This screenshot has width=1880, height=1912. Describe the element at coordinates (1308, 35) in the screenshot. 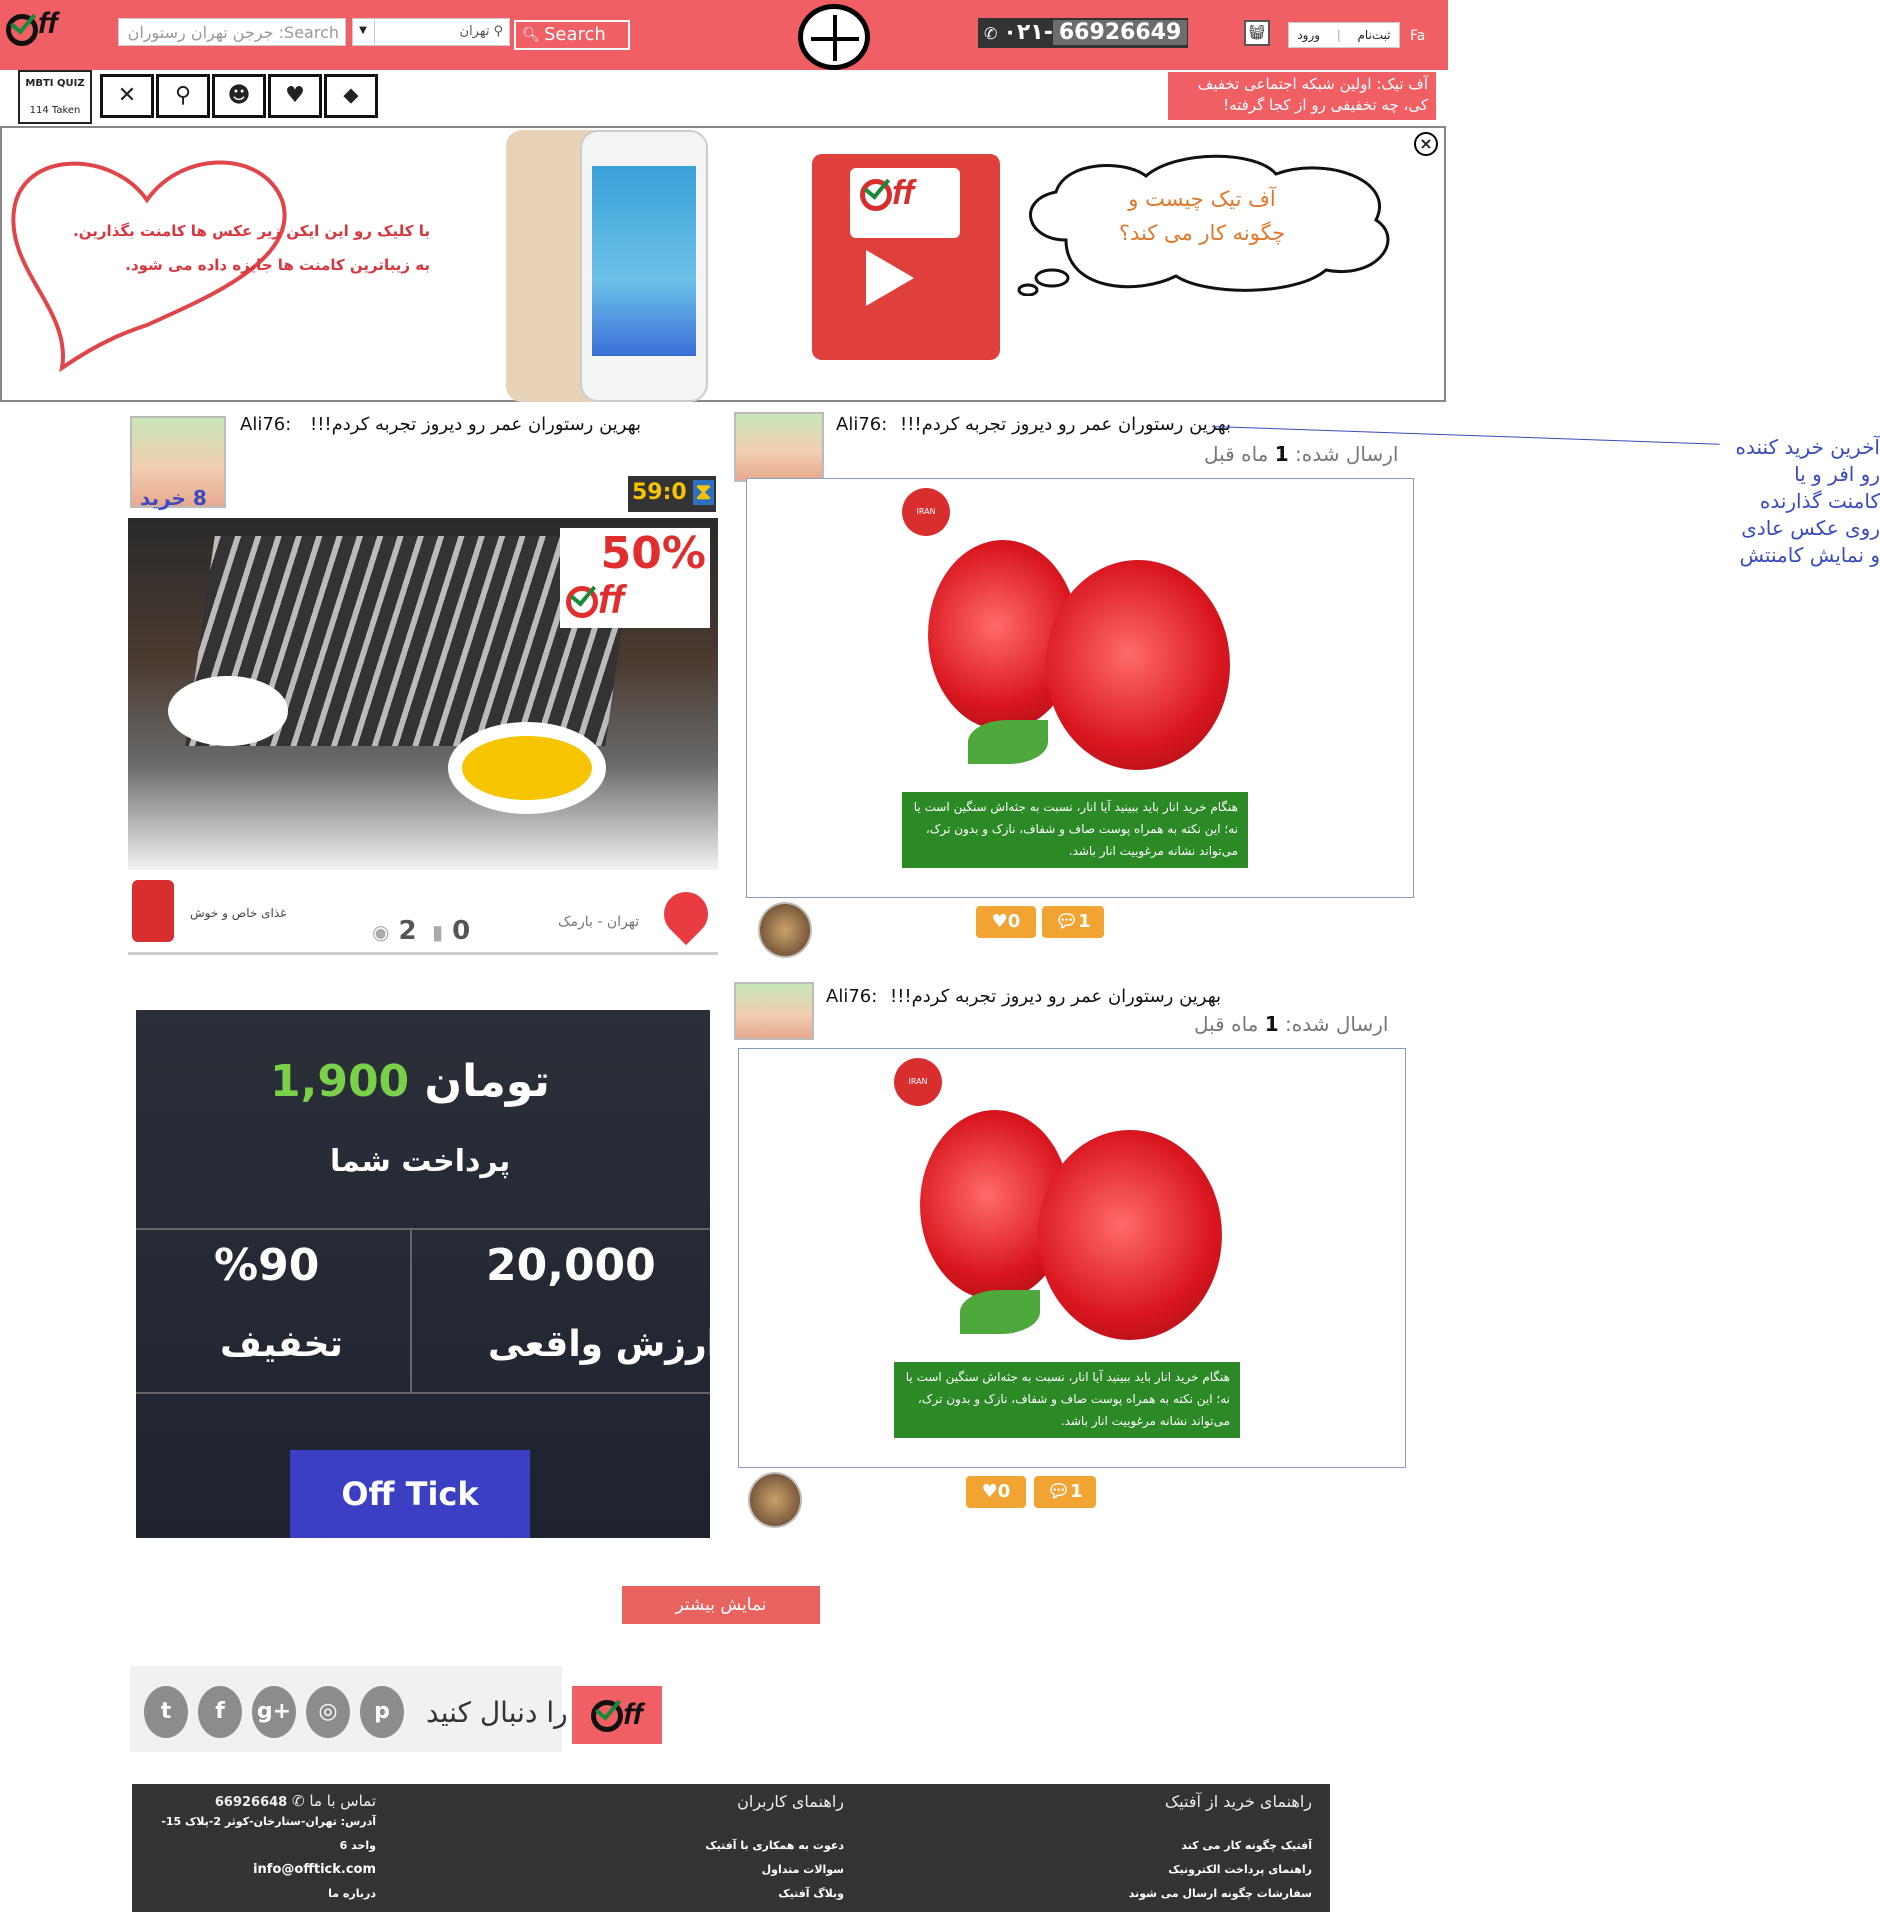

I see `login-link: ورود` at that location.